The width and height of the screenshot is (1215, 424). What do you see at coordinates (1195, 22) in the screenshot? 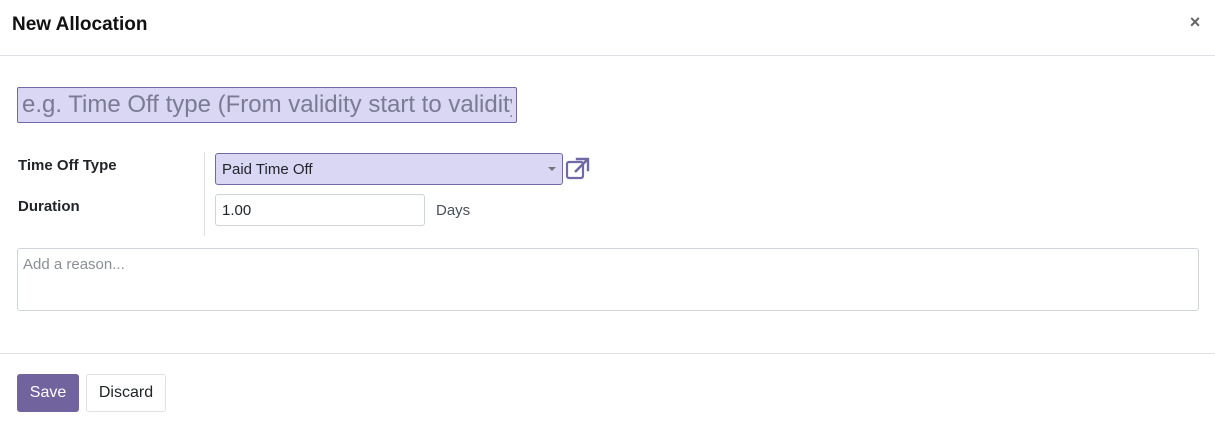
I see `close-button: ×` at bounding box center [1195, 22].